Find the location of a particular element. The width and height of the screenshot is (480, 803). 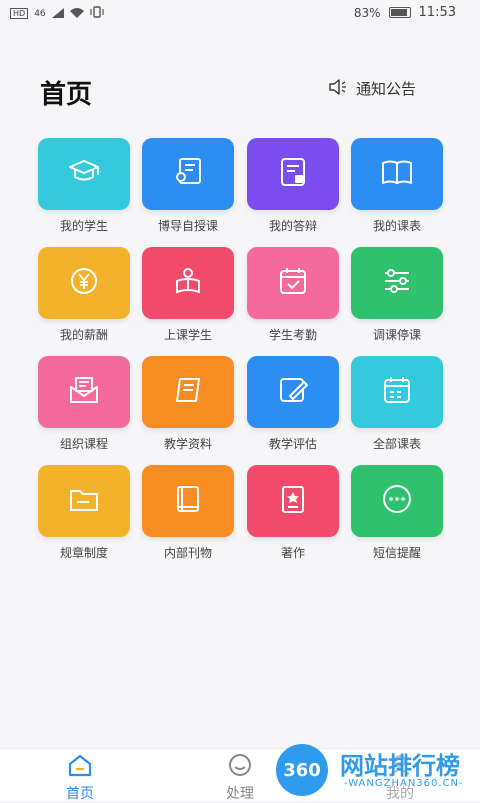

tile-graduation-cap: 我的学生 is located at coordinates (84, 186).